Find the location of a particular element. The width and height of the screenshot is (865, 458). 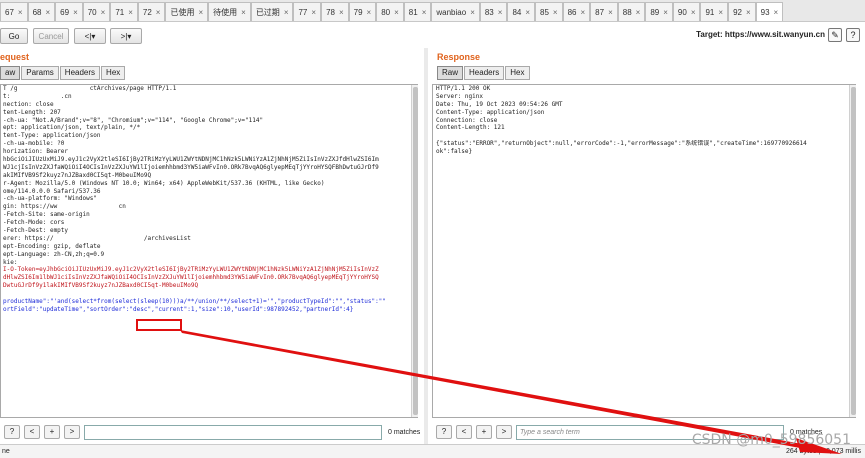

tab-23: 91 × is located at coordinates (714, 11).